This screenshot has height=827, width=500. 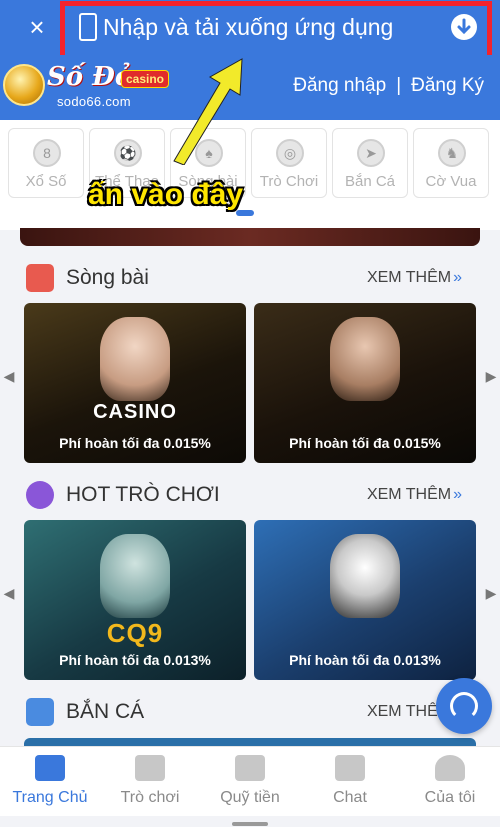 What do you see at coordinates (94, 101) in the screenshot?
I see `logo-url: sodo66.com` at bounding box center [94, 101].